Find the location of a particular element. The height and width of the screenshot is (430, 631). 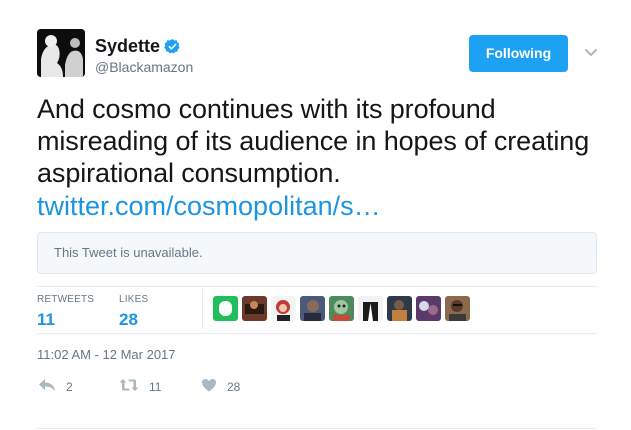

verified-badge-icon is located at coordinates (172, 49).